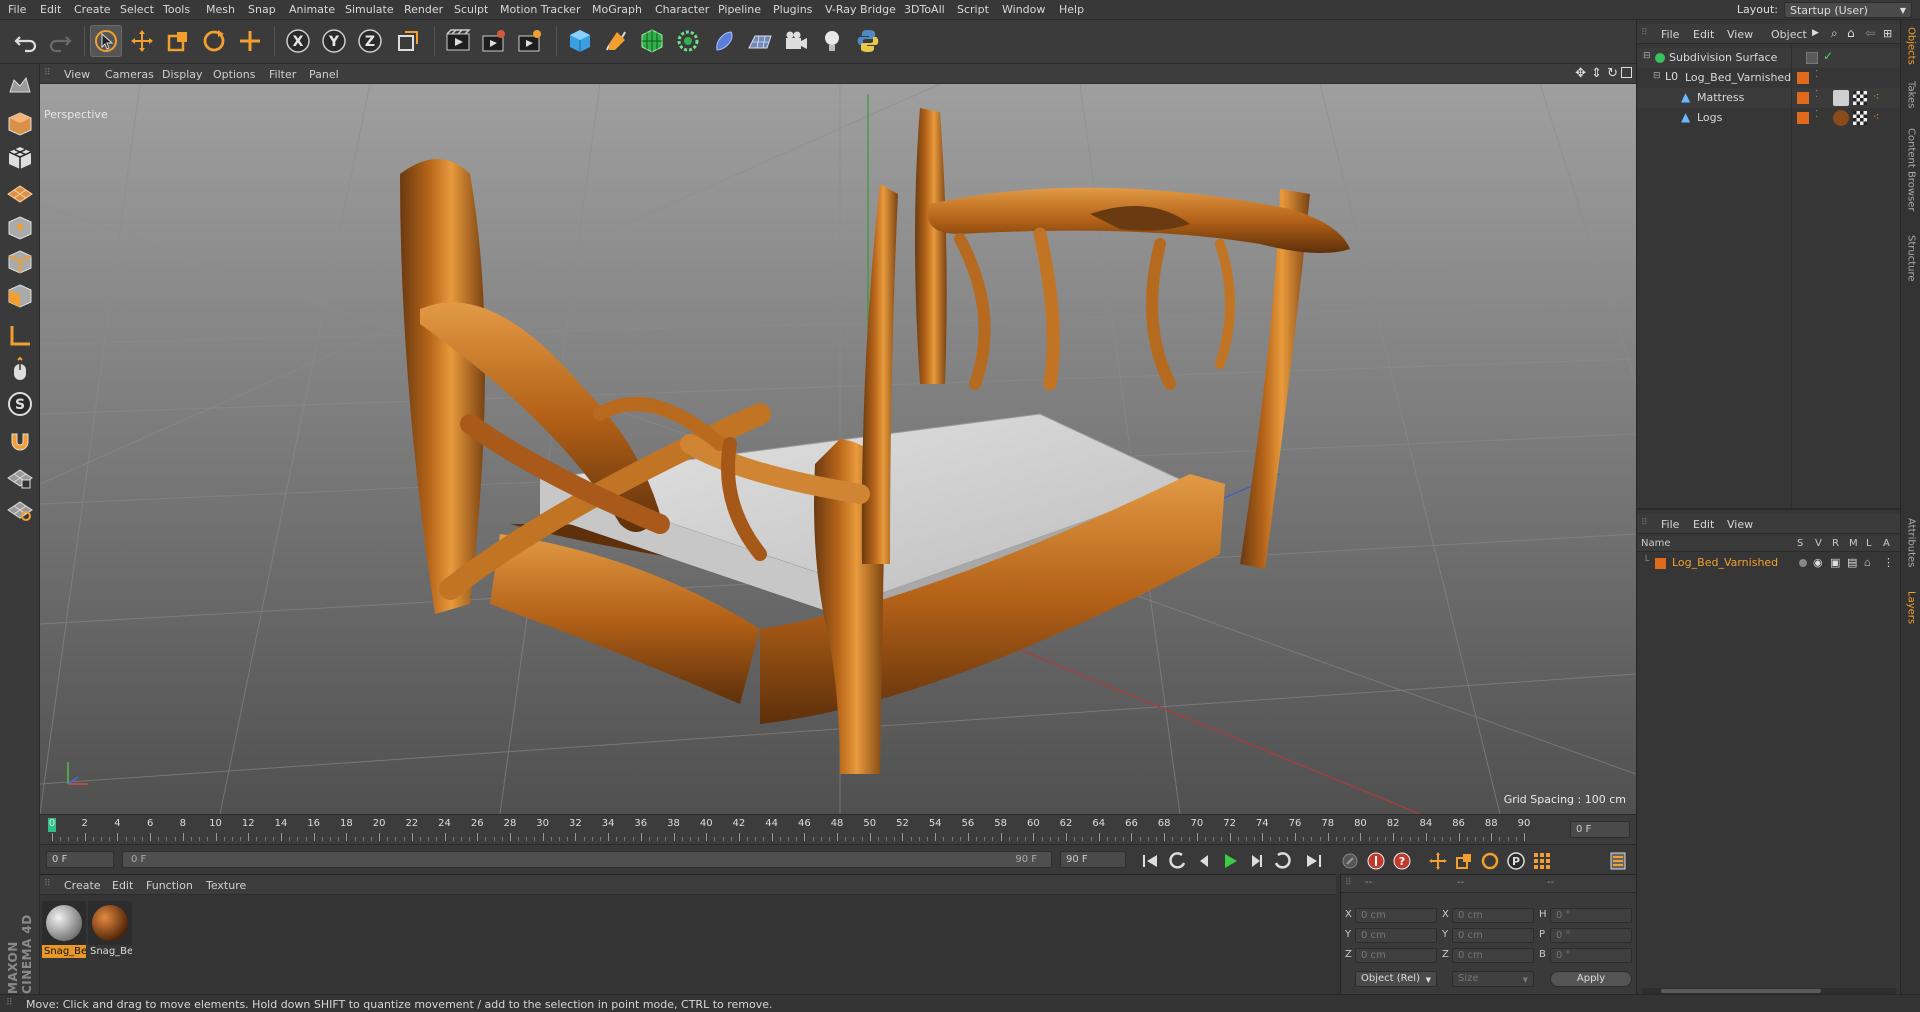 The width and height of the screenshot is (1920, 1012). What do you see at coordinates (1851, 33) in the screenshot?
I see `home-icon: ⌂` at bounding box center [1851, 33].